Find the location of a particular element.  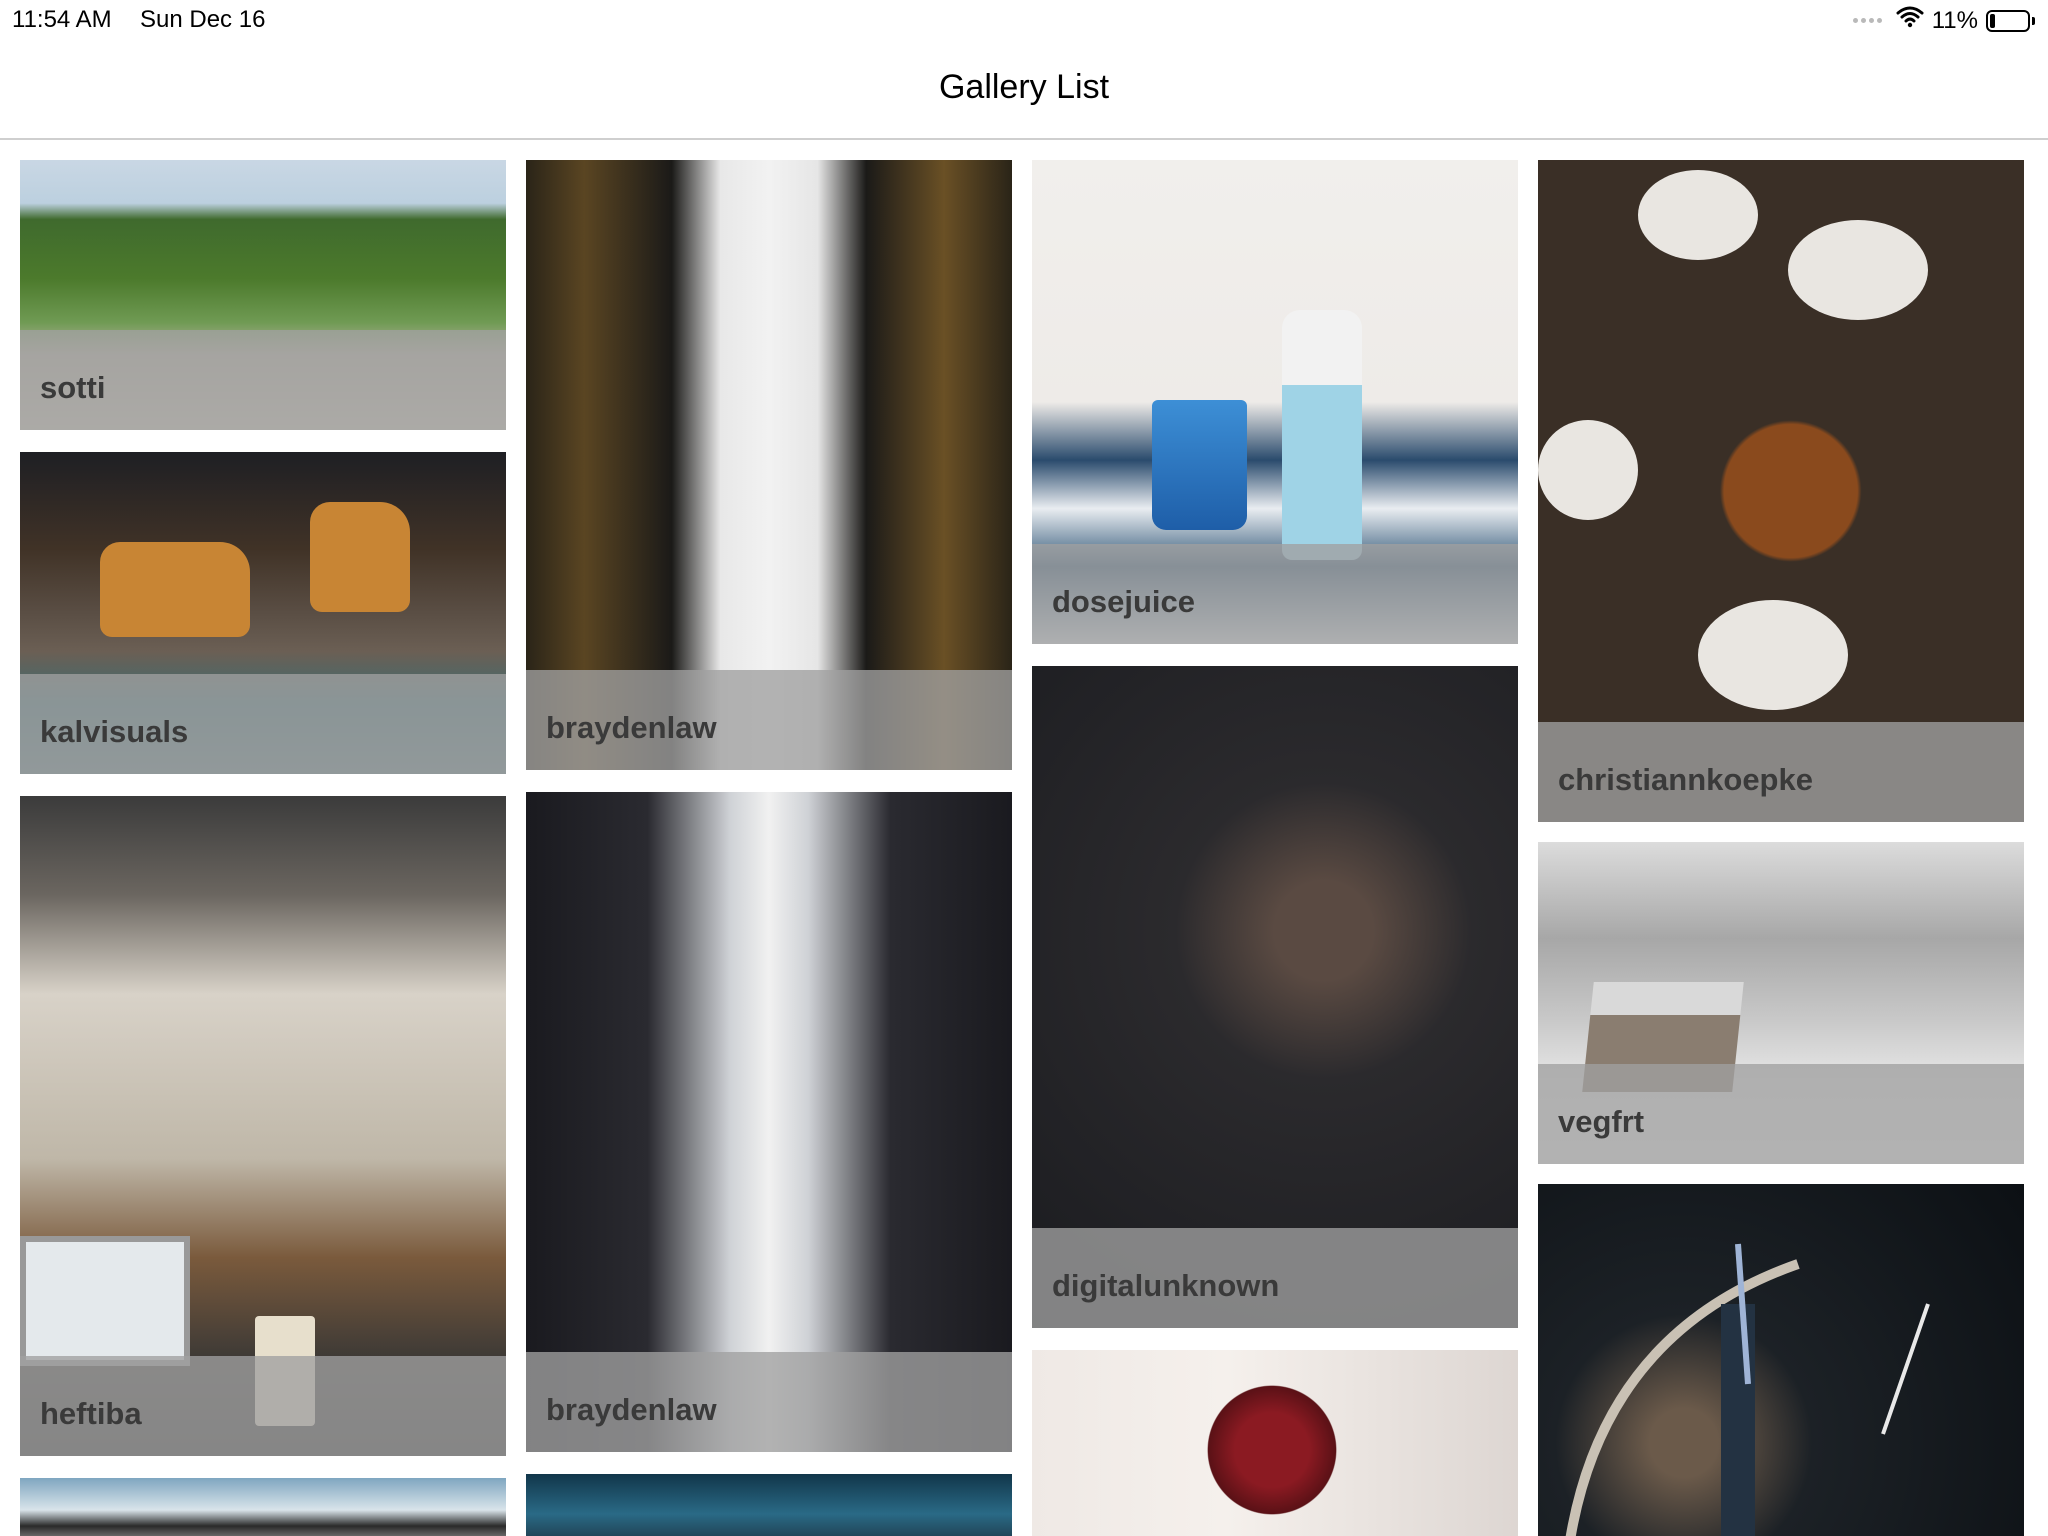

author-label: sotti is located at coordinates (73, 387).